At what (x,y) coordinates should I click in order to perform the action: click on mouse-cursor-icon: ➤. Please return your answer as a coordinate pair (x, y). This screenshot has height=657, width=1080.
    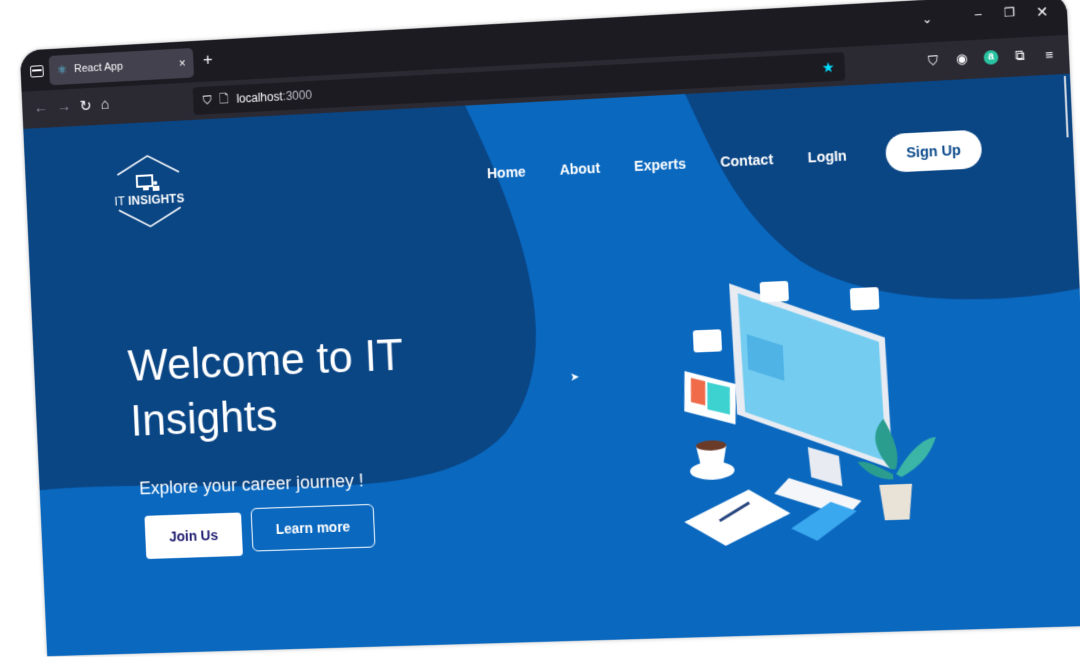
    Looking at the image, I should click on (574, 377).